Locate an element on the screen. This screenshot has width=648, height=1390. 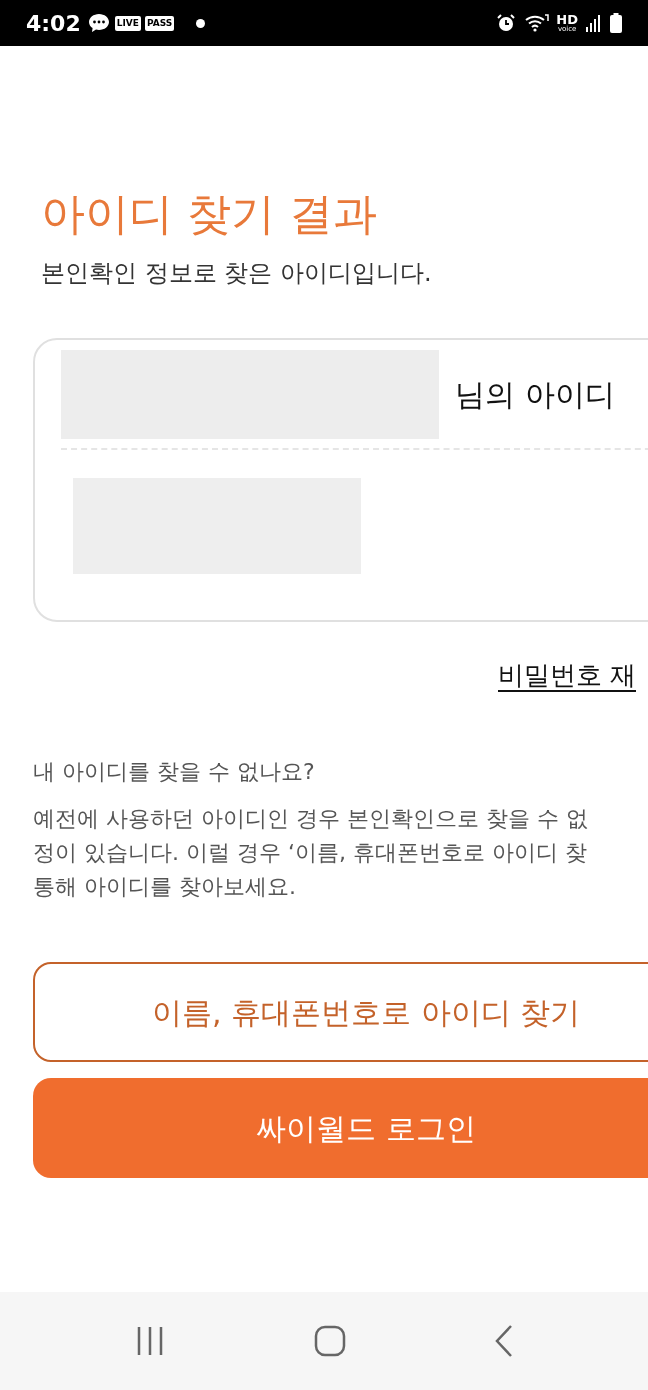
home-icon is located at coordinates (330, 1341).